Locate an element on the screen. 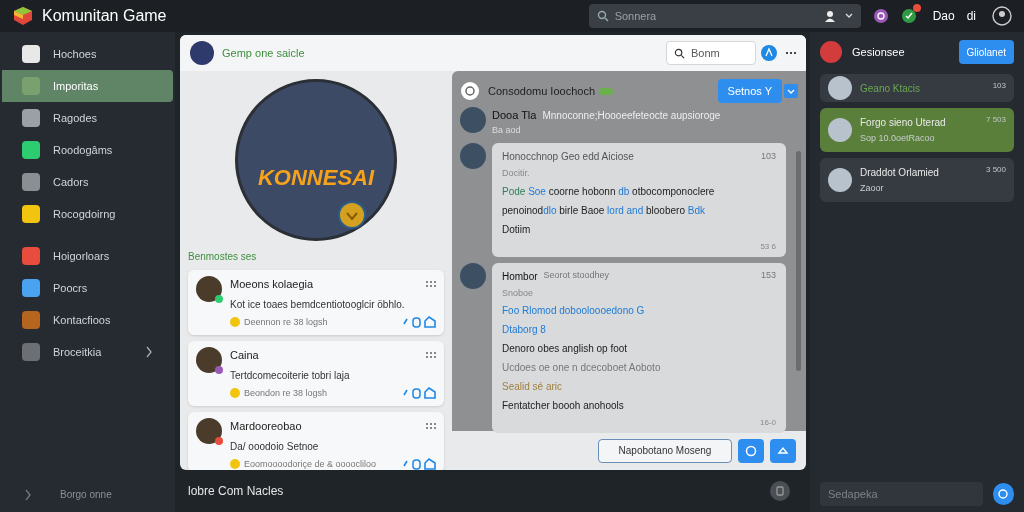  panel-title: Gesionsee is located at coordinates (878, 52).